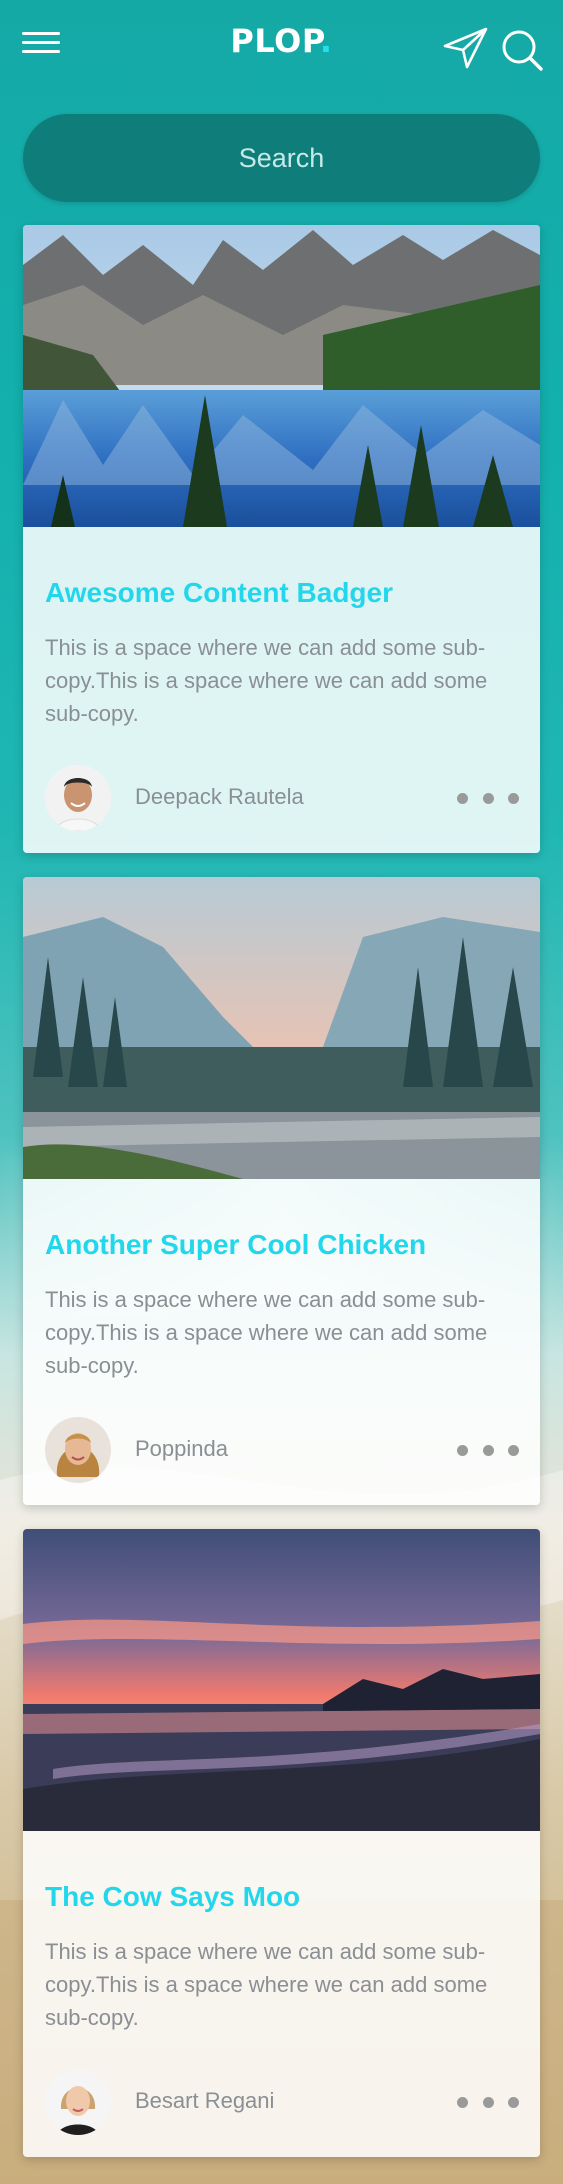  What do you see at coordinates (204, 2101) in the screenshot?
I see `author-name: Besart Regani` at bounding box center [204, 2101].